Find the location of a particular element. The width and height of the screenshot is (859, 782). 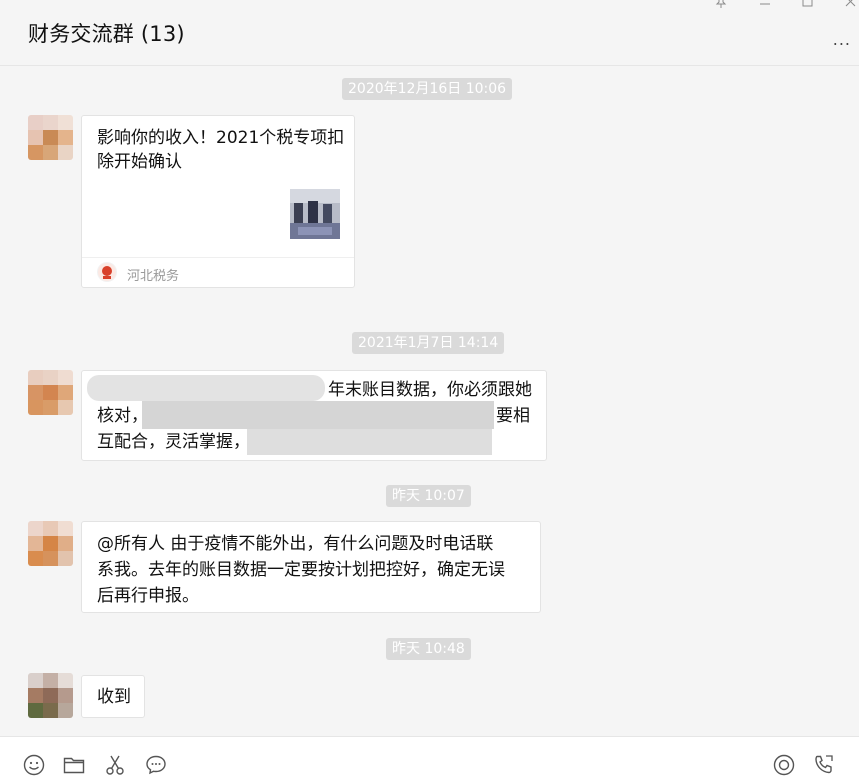

source-logo-icon is located at coordinates (107, 272).